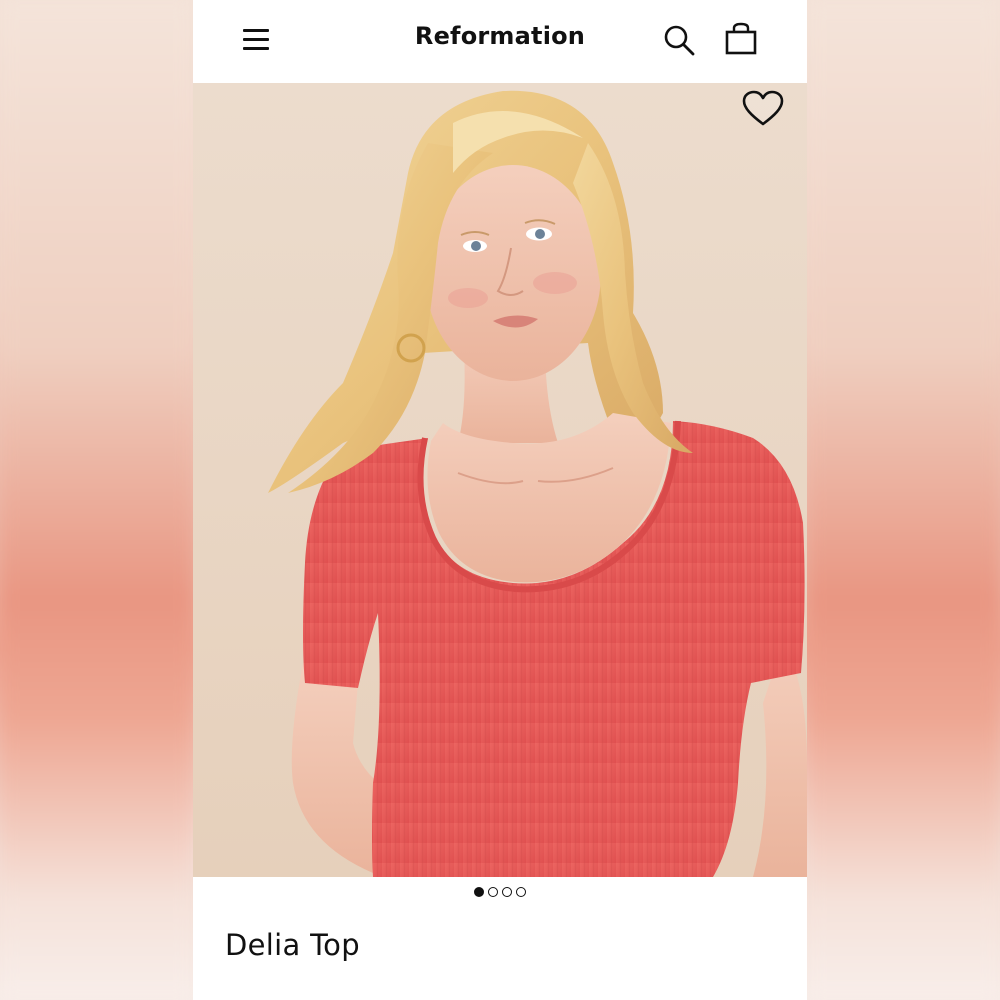 Image resolution: width=1000 pixels, height=1000 pixels. I want to click on search-icon, so click(679, 40).